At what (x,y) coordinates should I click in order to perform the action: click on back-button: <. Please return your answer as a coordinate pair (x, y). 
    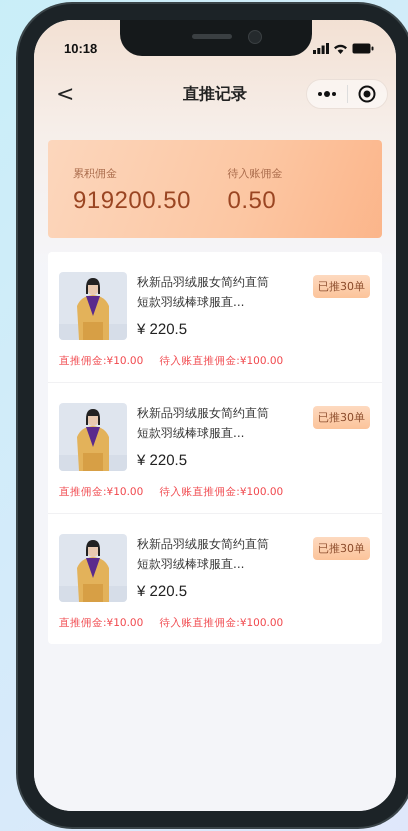
    Looking at the image, I should click on (65, 94).